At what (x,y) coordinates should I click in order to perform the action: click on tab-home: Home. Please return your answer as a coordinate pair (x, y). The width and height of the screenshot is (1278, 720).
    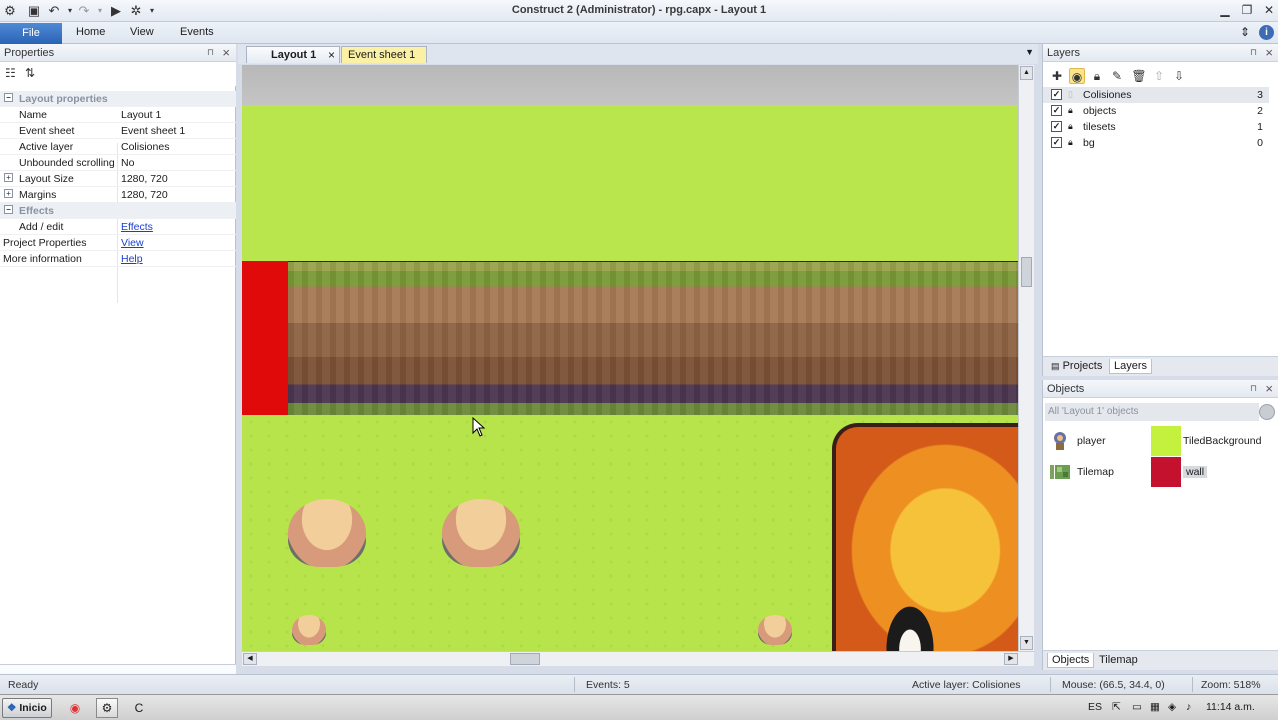
    Looking at the image, I should click on (90, 32).